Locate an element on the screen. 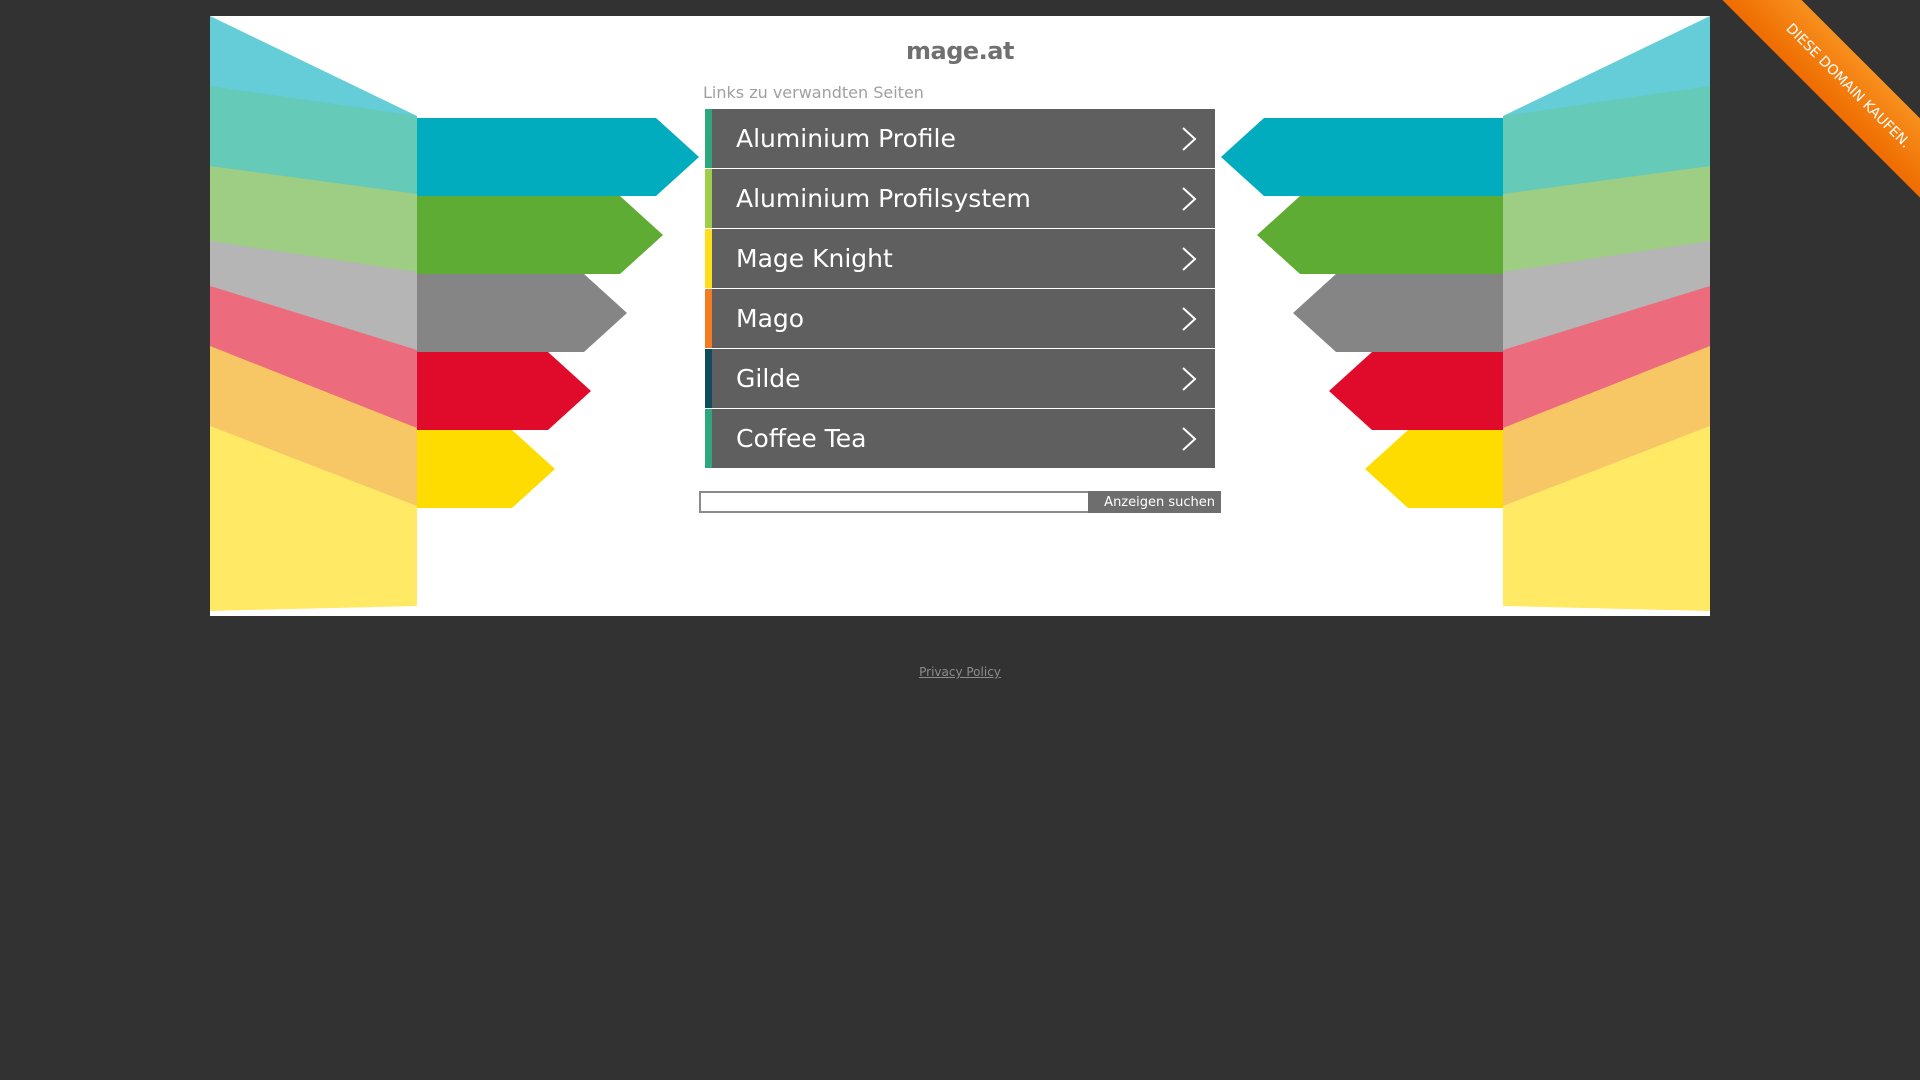 This screenshot has width=1920, height=1080. related-link-label: Aluminium Profilsystem is located at coordinates (883, 198).